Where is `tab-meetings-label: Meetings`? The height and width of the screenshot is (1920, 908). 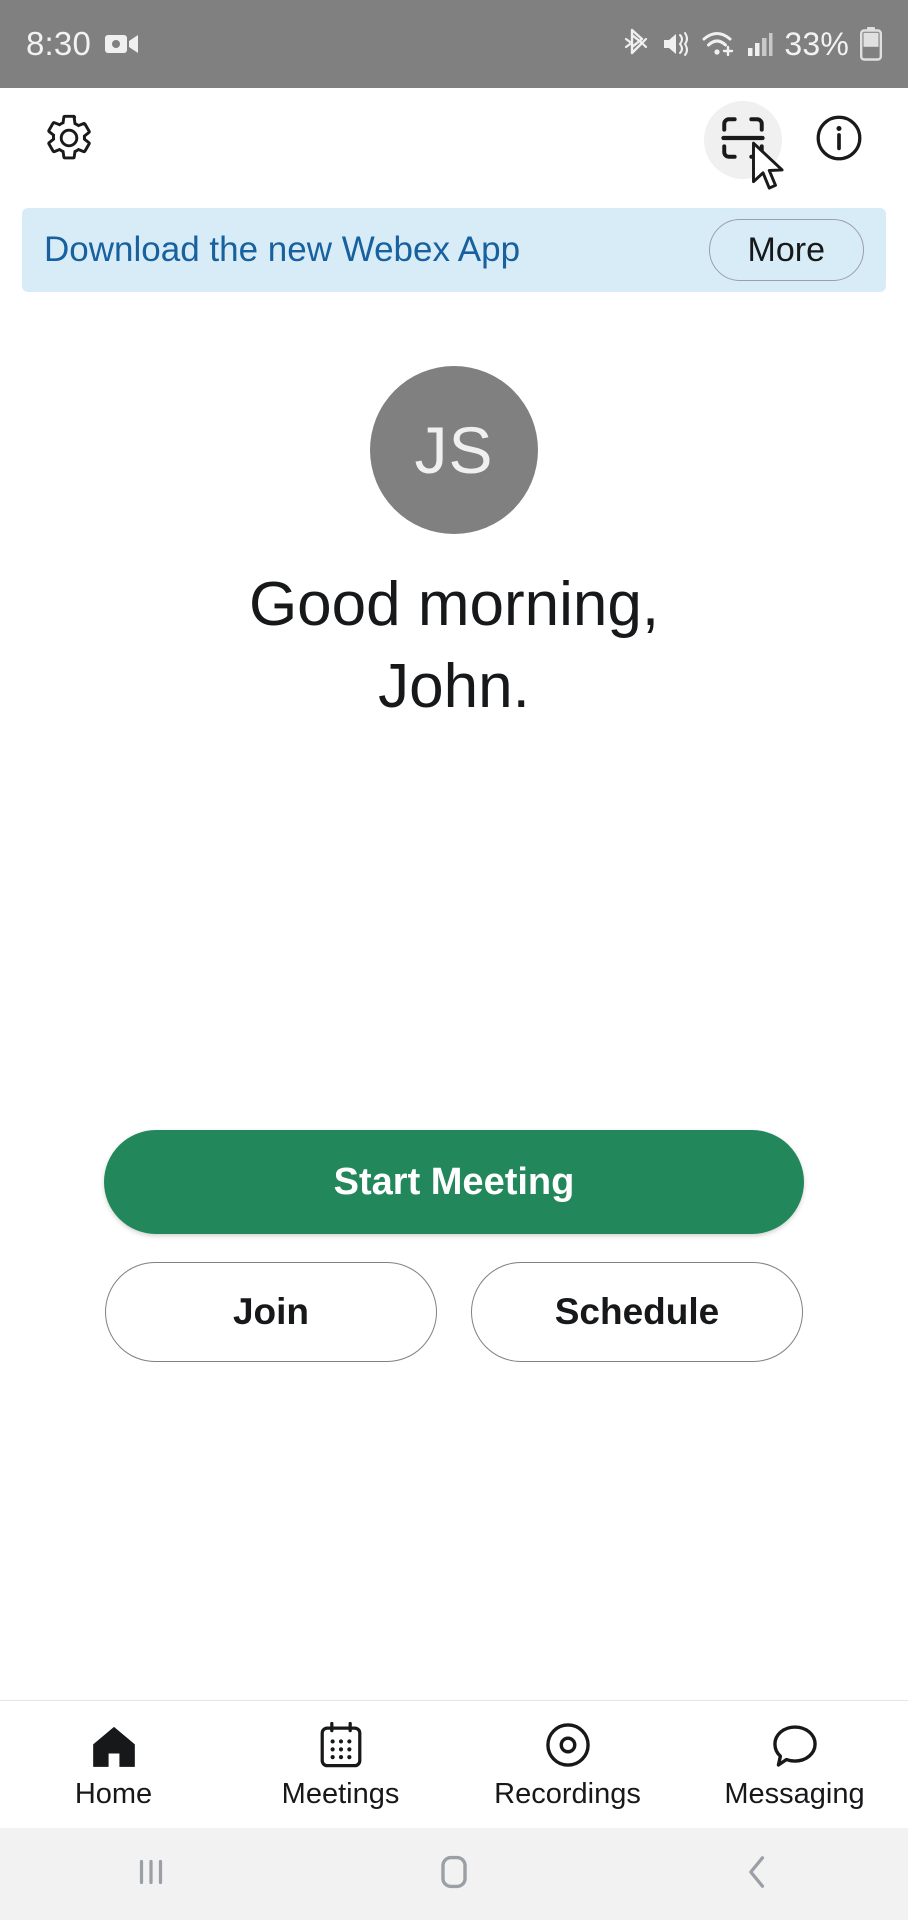 tab-meetings-label: Meetings is located at coordinates (340, 1793).